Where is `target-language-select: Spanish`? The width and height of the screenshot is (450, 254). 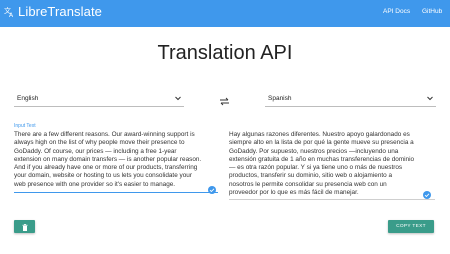 target-language-select: Spanish is located at coordinates (350, 99).